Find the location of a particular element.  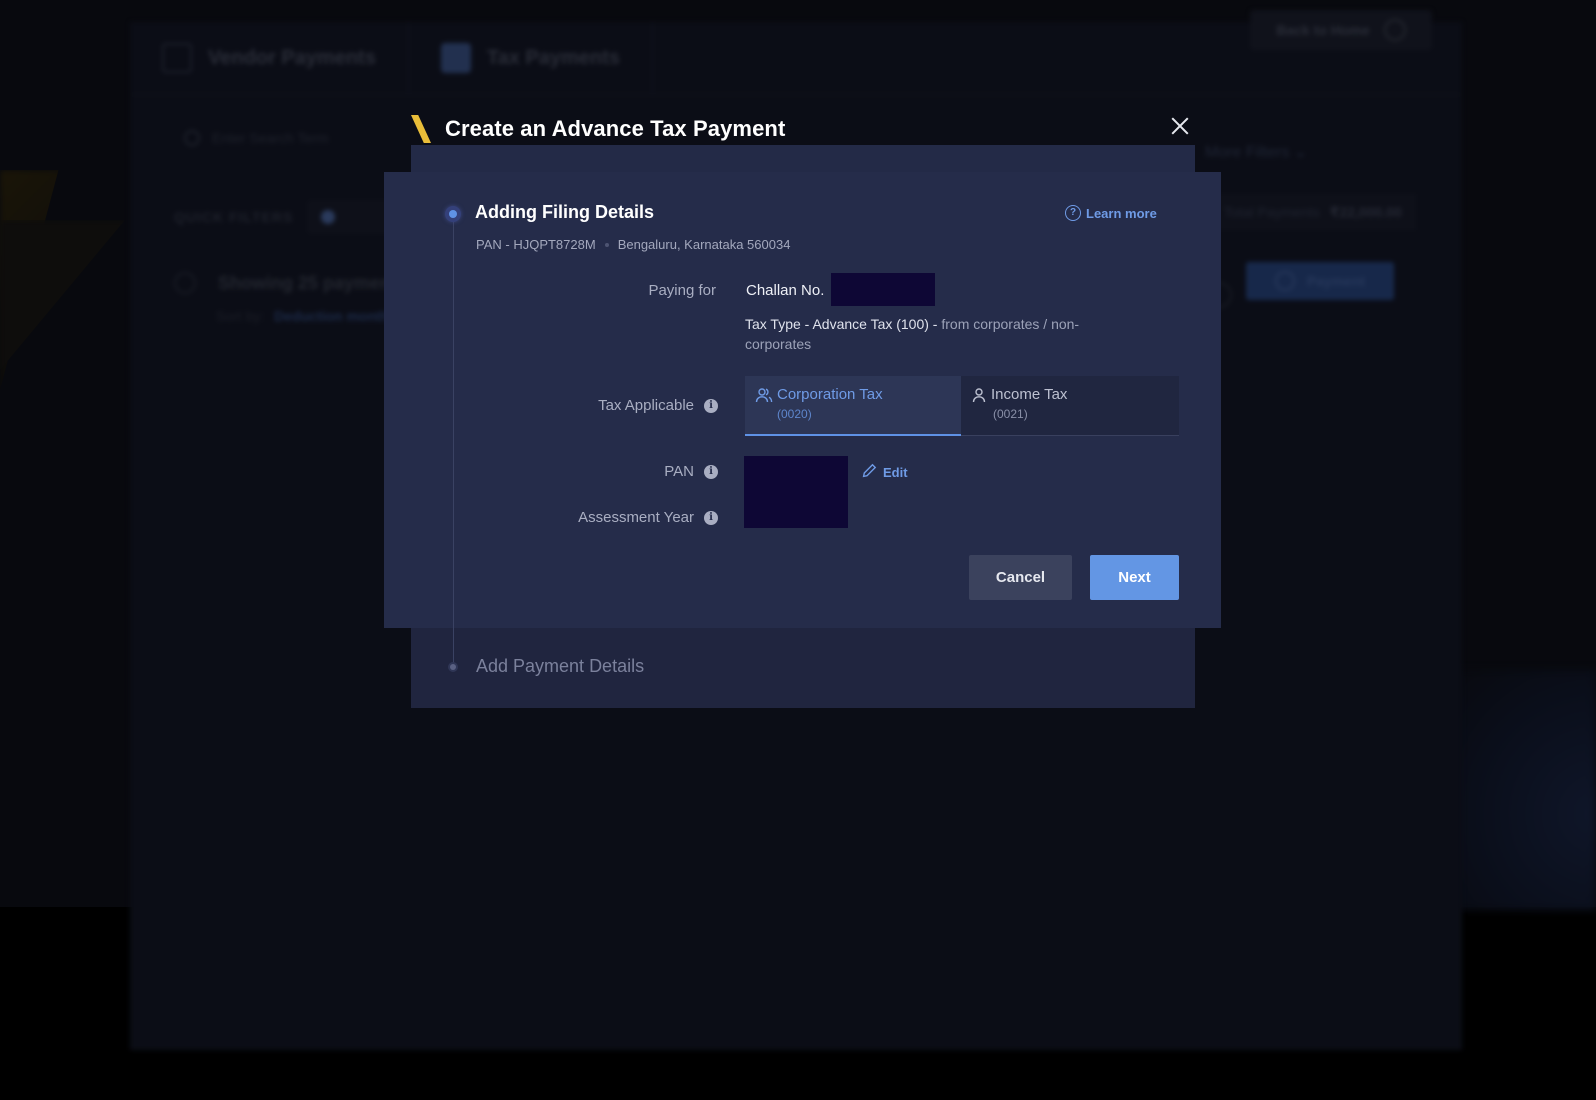

background-decoration is located at coordinates (1521, 790).